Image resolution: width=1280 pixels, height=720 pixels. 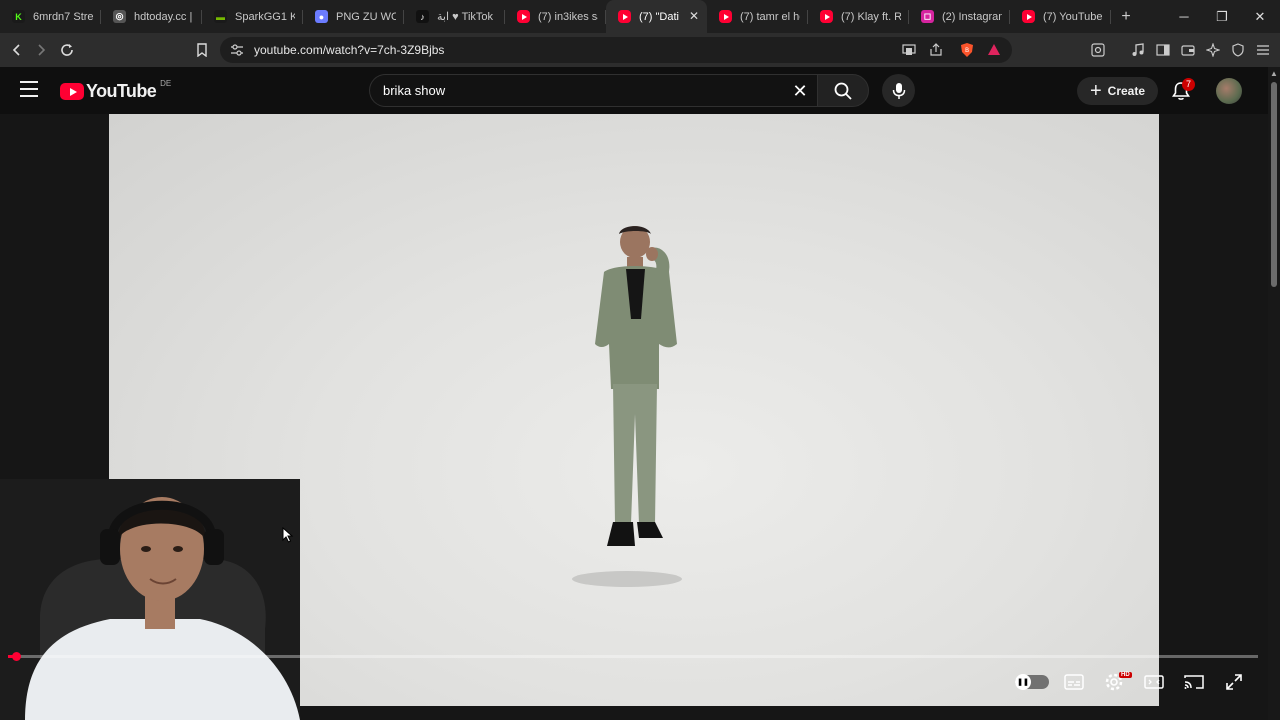 What do you see at coordinates (616, 50) in the screenshot?
I see `address-bar: youtube.com/watch?v=7ch-3Z9Bjbs B` at bounding box center [616, 50].